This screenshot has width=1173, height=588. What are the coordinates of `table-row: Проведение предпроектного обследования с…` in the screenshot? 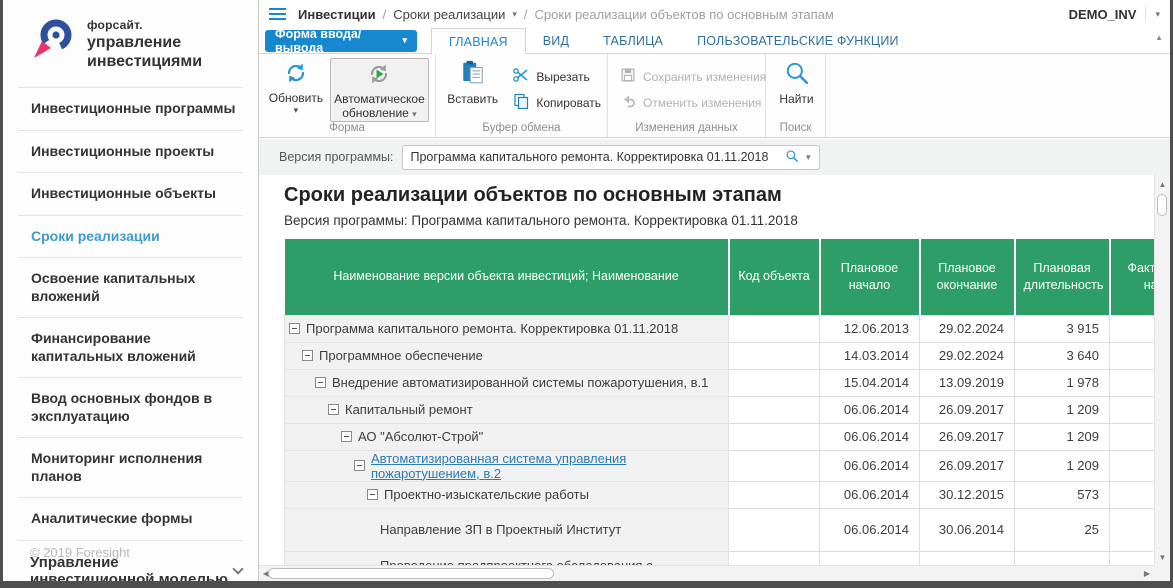 It's located at (719, 558).